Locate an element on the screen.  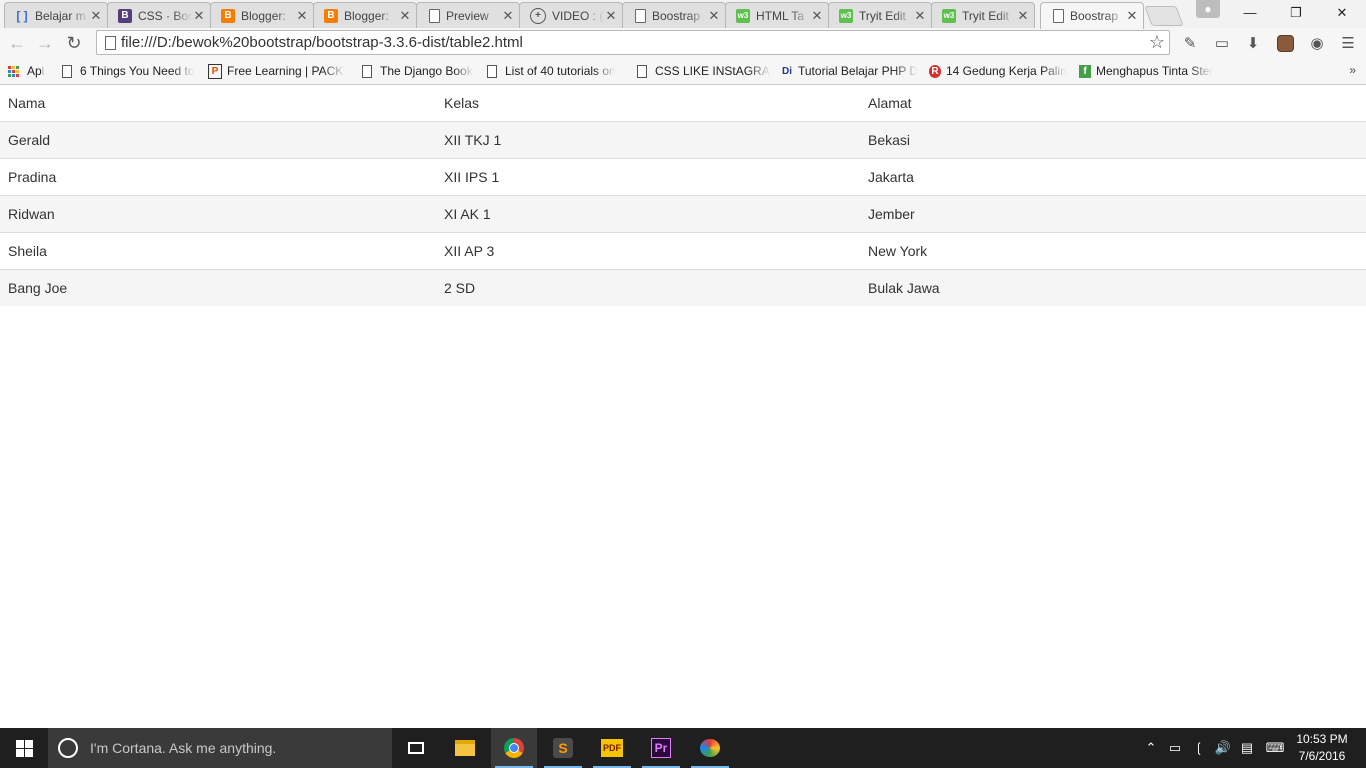
tab-title: Preview is located at coordinates (467, 15).